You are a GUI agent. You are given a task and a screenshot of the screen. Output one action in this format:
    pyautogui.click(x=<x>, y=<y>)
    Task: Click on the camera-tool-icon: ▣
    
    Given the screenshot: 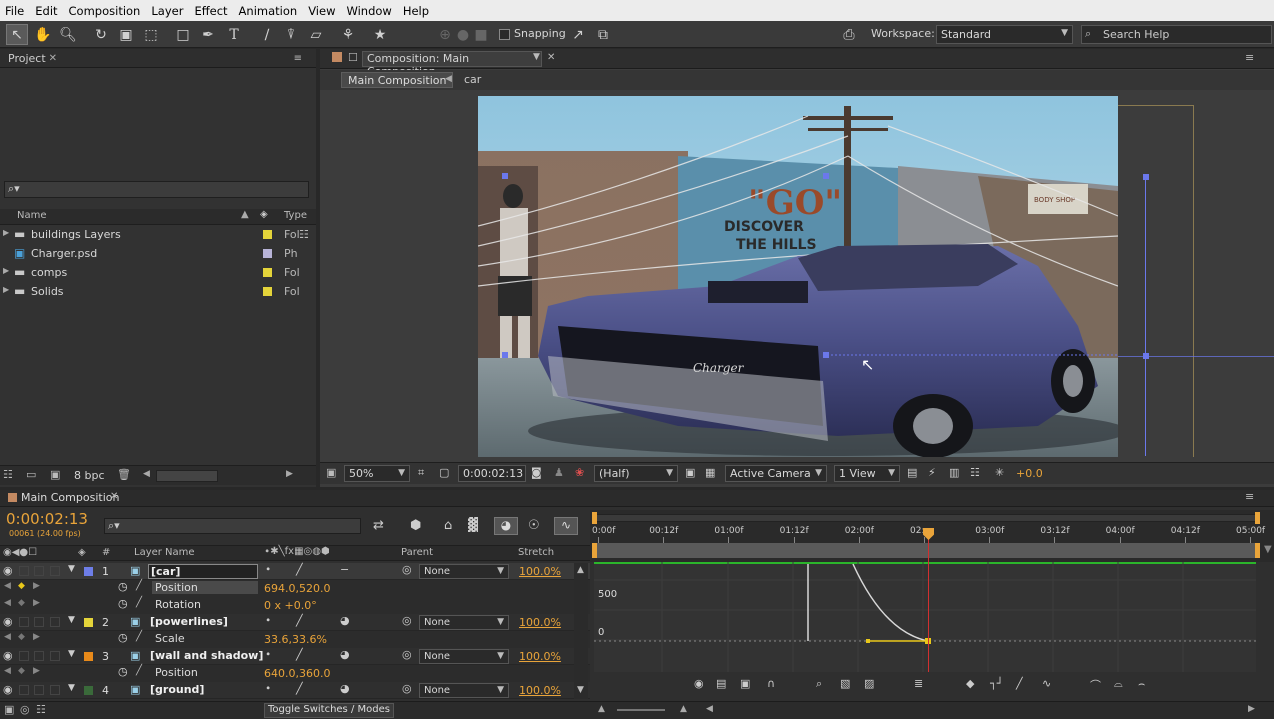 What is the action you would take?
    pyautogui.click(x=126, y=34)
    